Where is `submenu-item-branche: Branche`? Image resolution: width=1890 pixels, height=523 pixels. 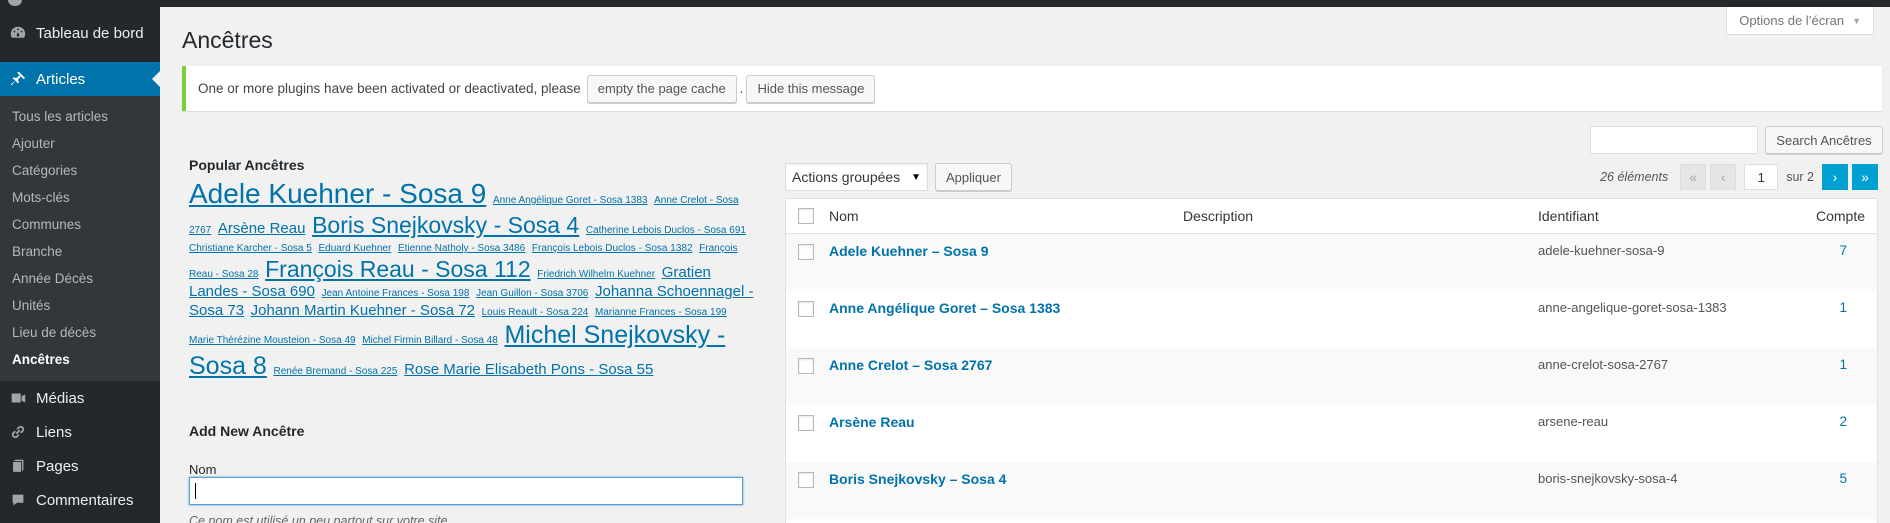
submenu-item-branche: Branche is located at coordinates (80, 251).